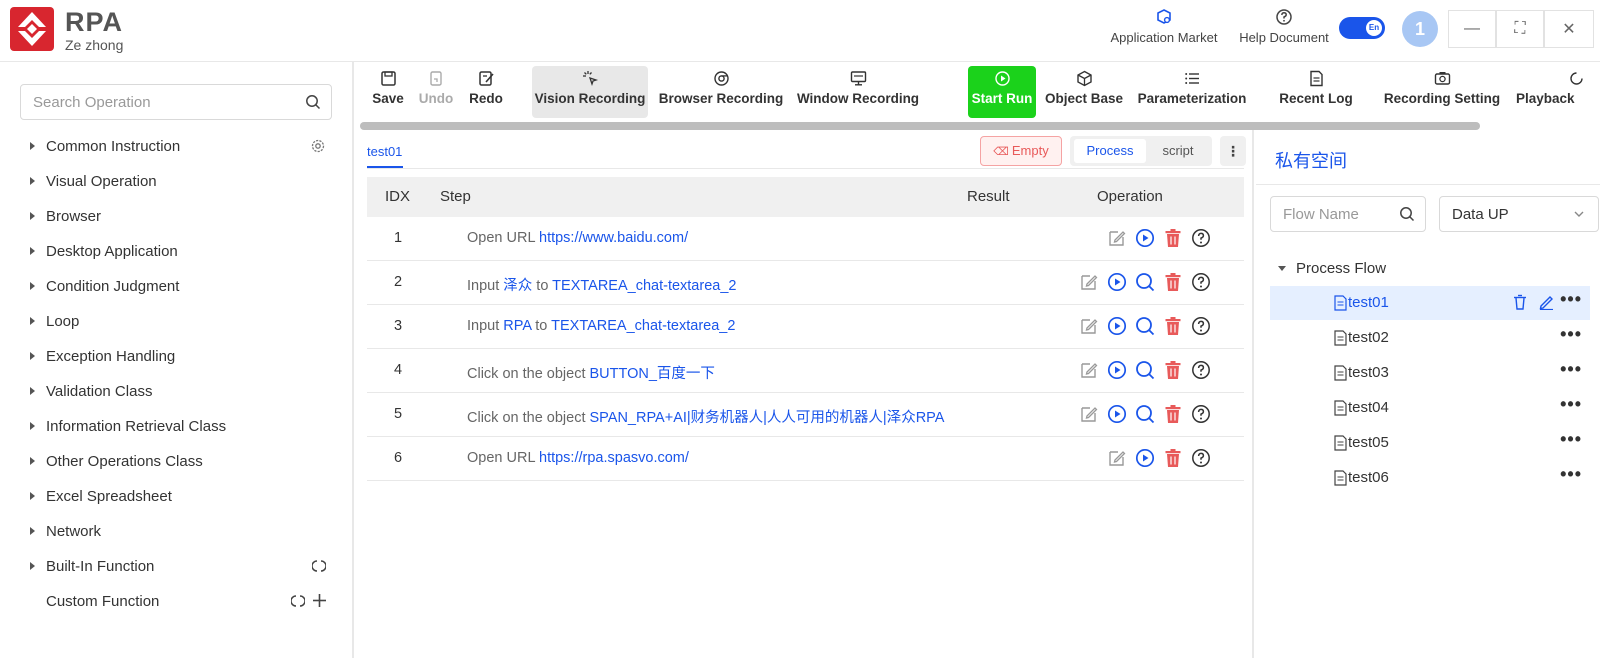  I want to click on step-link: https://www.baidu.com/, so click(613, 238).